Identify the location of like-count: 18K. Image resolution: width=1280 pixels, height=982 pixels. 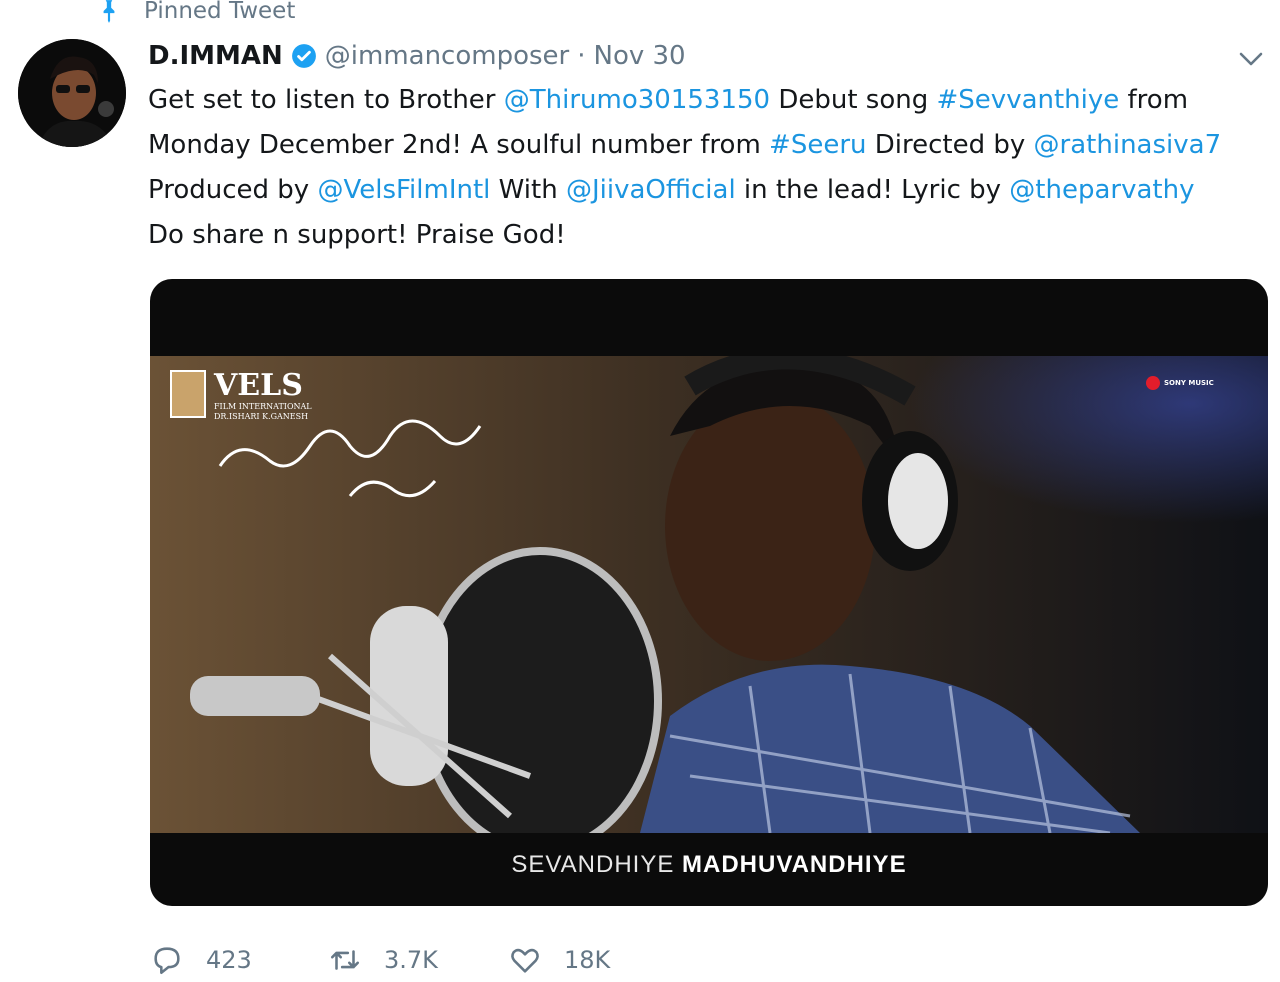
(587, 960).